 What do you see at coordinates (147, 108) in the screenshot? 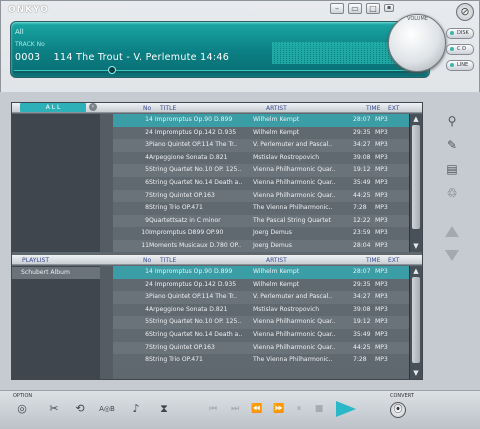
I see `col-no: No` at bounding box center [147, 108].